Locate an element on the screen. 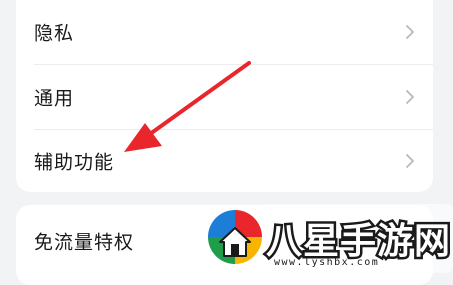  settings-row-label: 免流量特权 is located at coordinates (84, 242).